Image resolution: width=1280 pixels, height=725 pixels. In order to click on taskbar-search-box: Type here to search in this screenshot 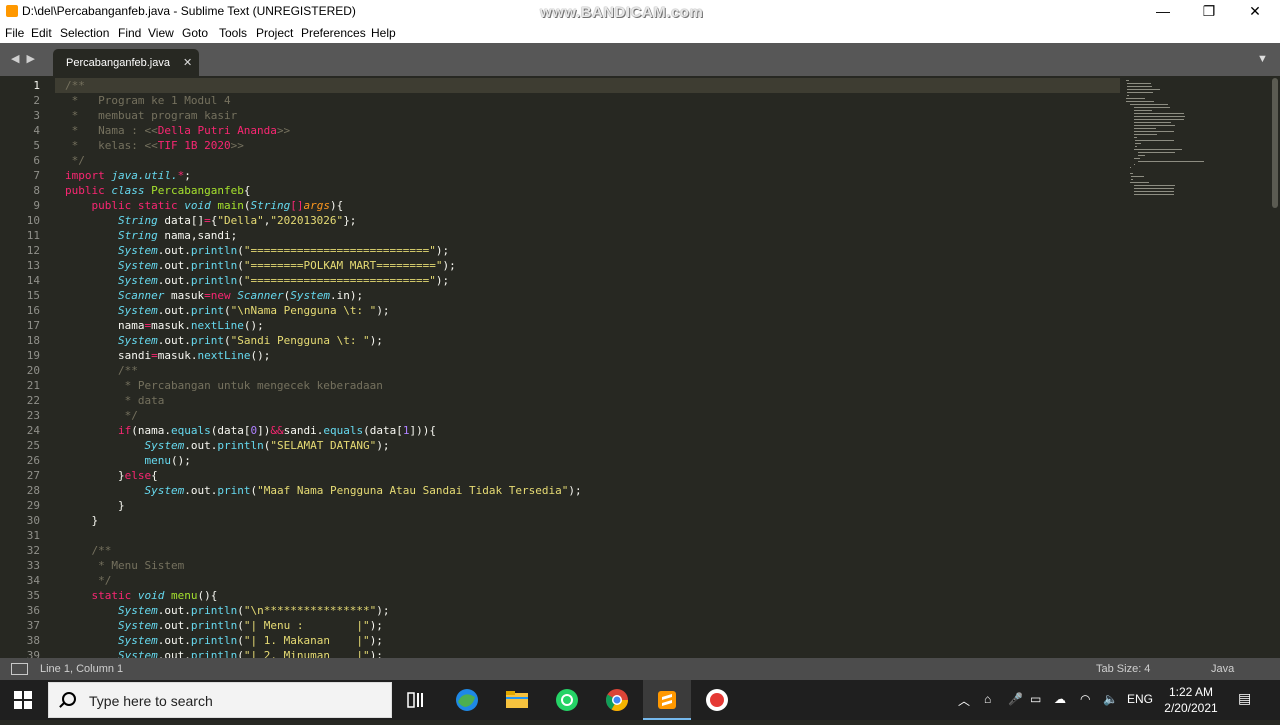, I will do `click(220, 700)`.